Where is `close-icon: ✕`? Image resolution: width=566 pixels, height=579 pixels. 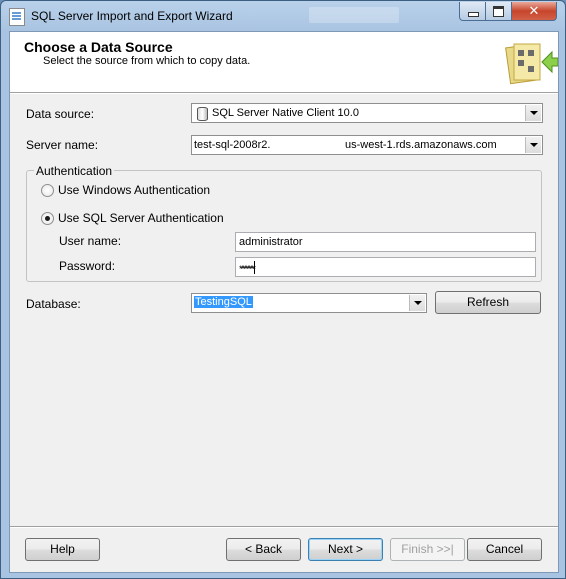
close-icon: ✕ is located at coordinates (534, 10).